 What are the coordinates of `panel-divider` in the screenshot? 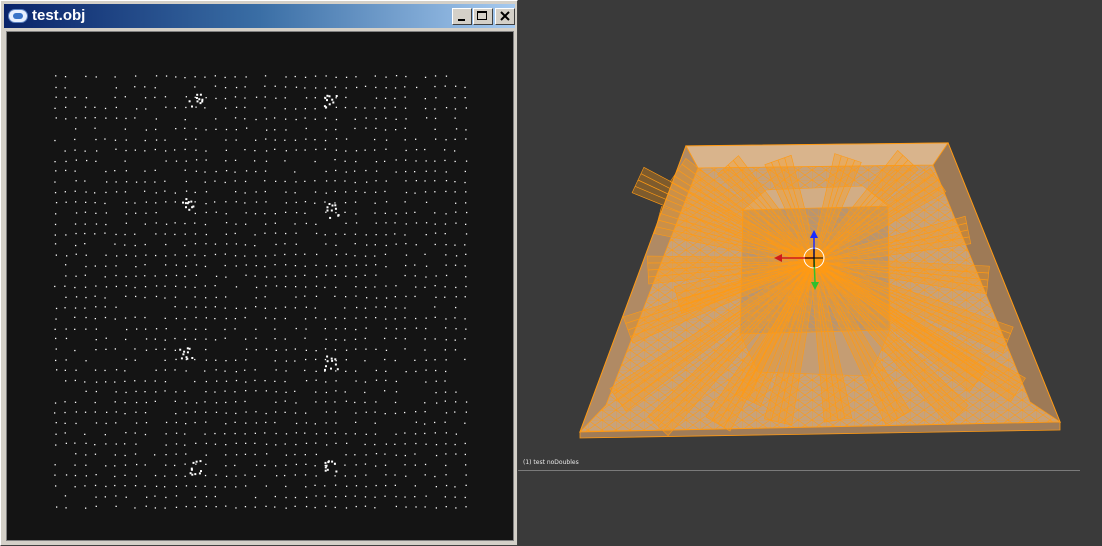 It's located at (799, 470).